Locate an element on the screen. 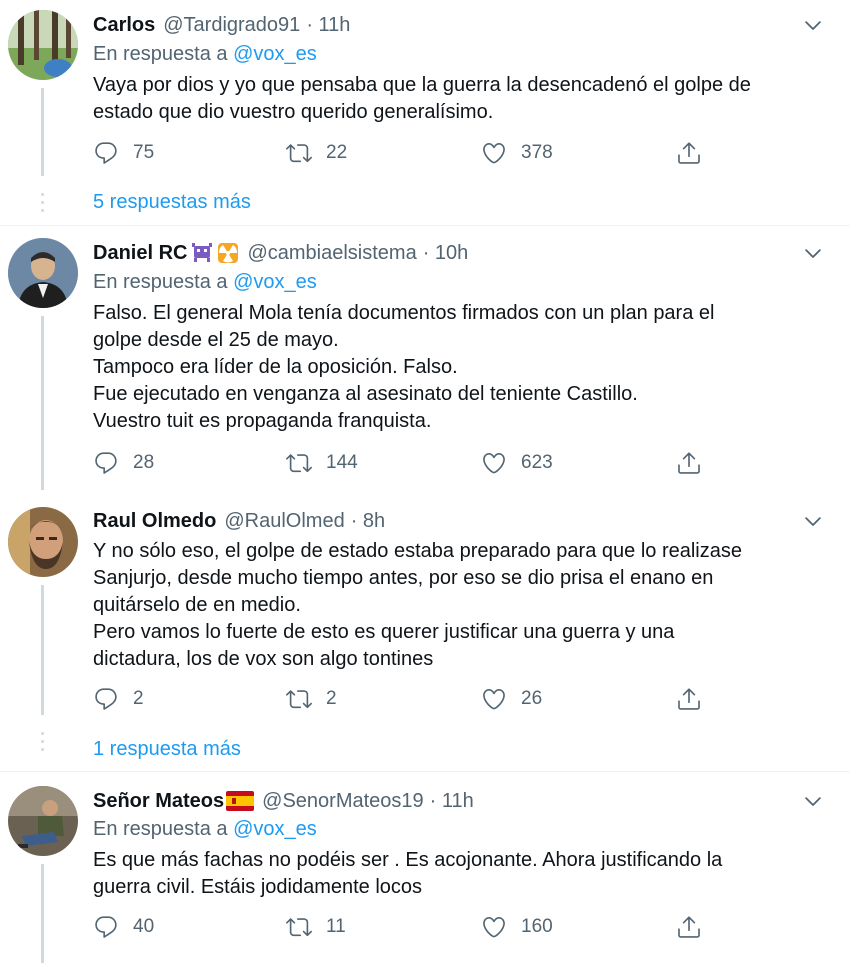 This screenshot has height=963, width=850. reply-count: 2 is located at coordinates (138, 698).